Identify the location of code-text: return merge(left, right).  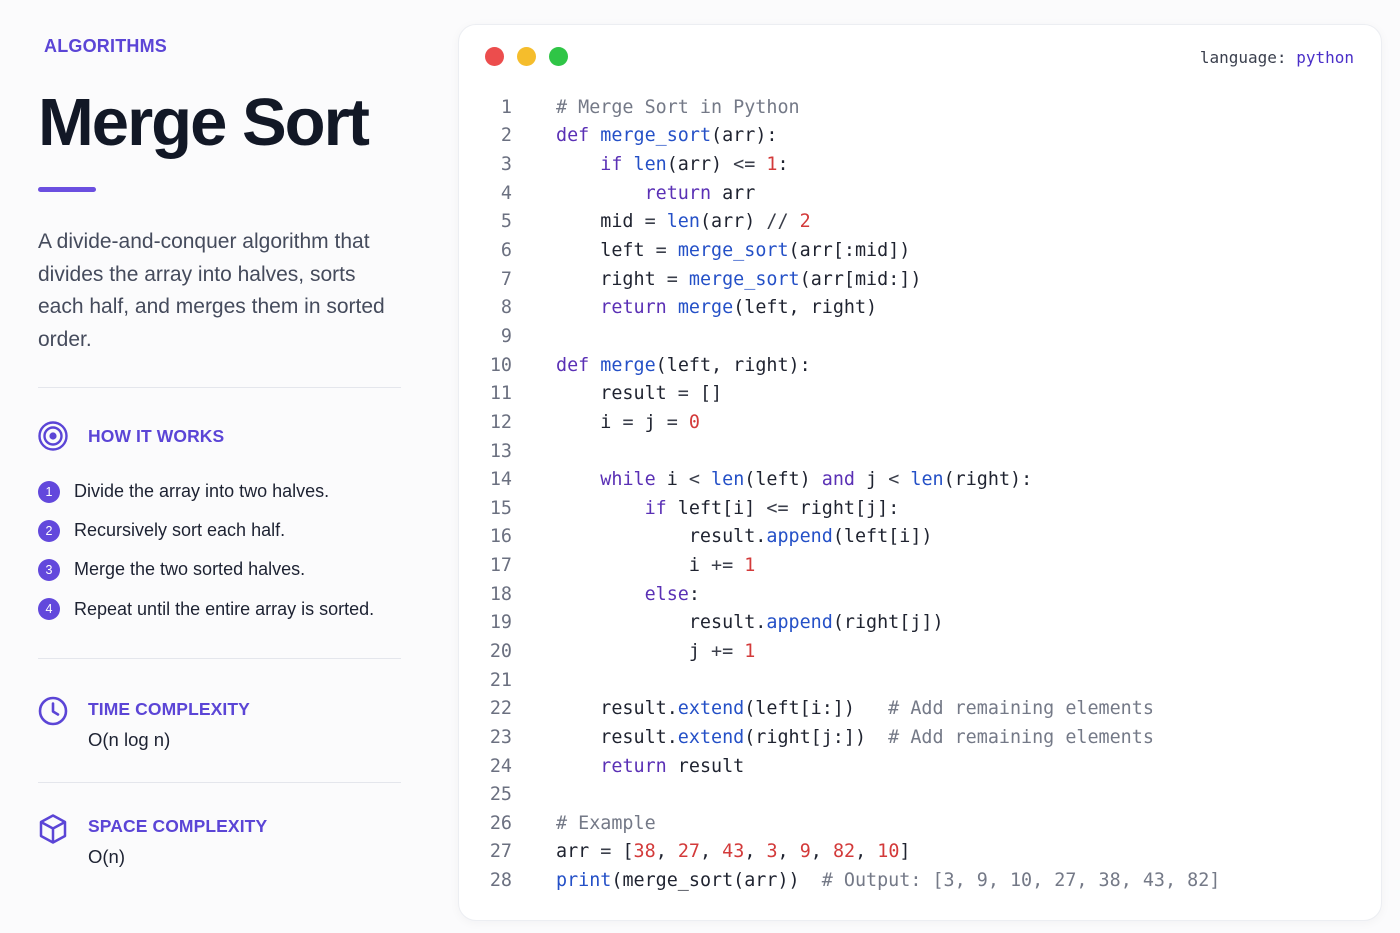
(739, 308).